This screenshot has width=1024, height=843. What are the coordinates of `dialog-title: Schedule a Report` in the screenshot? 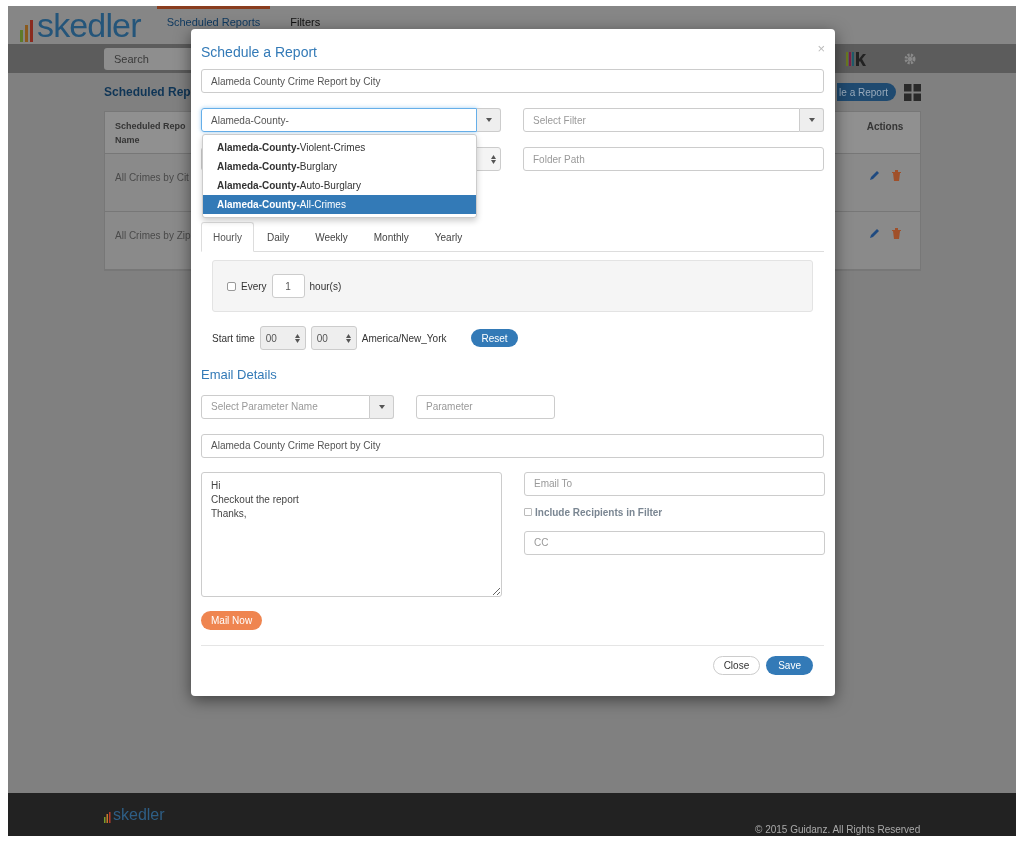 It's located at (259, 52).